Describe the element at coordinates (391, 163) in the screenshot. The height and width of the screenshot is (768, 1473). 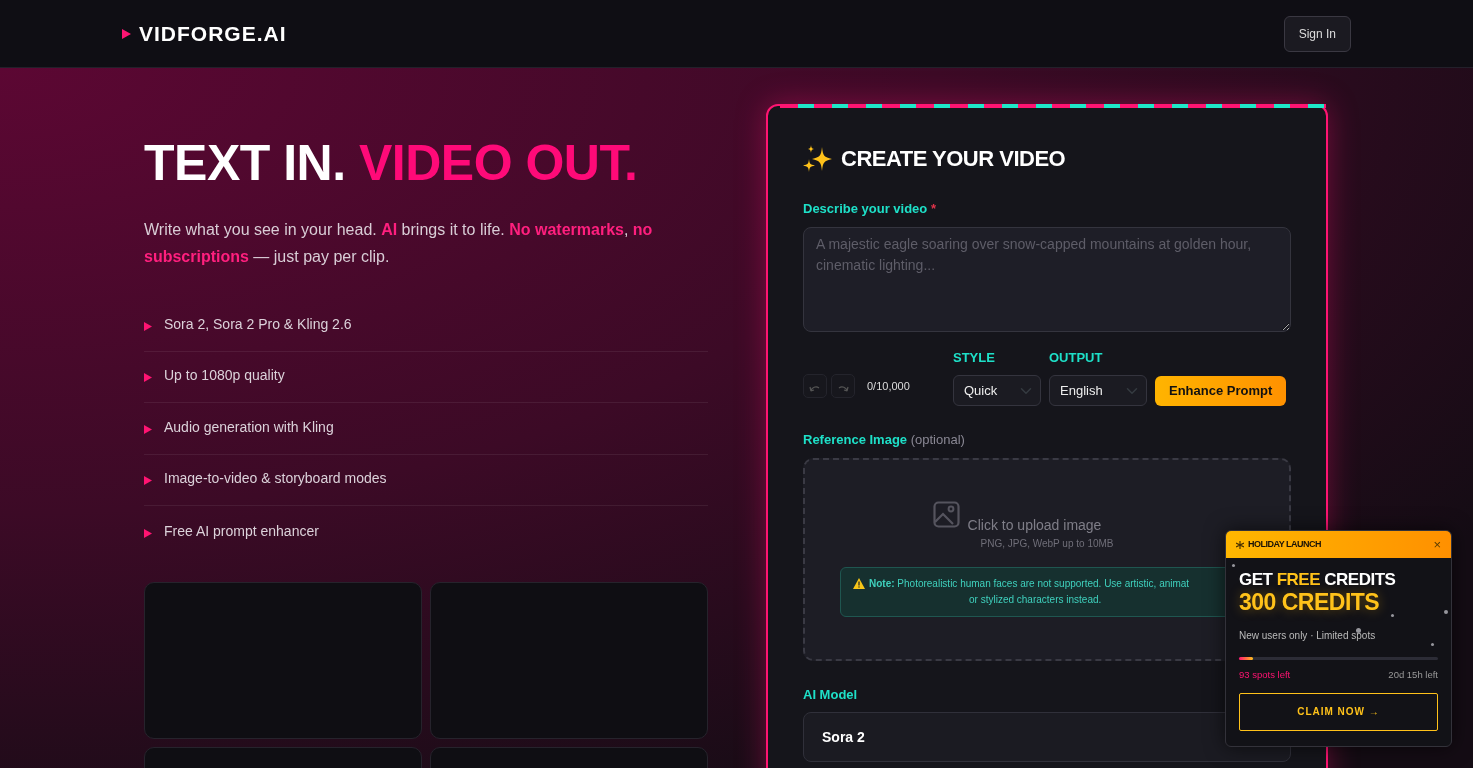
I see `hero-title: TEXT IN. VIDEO OUT.` at that location.